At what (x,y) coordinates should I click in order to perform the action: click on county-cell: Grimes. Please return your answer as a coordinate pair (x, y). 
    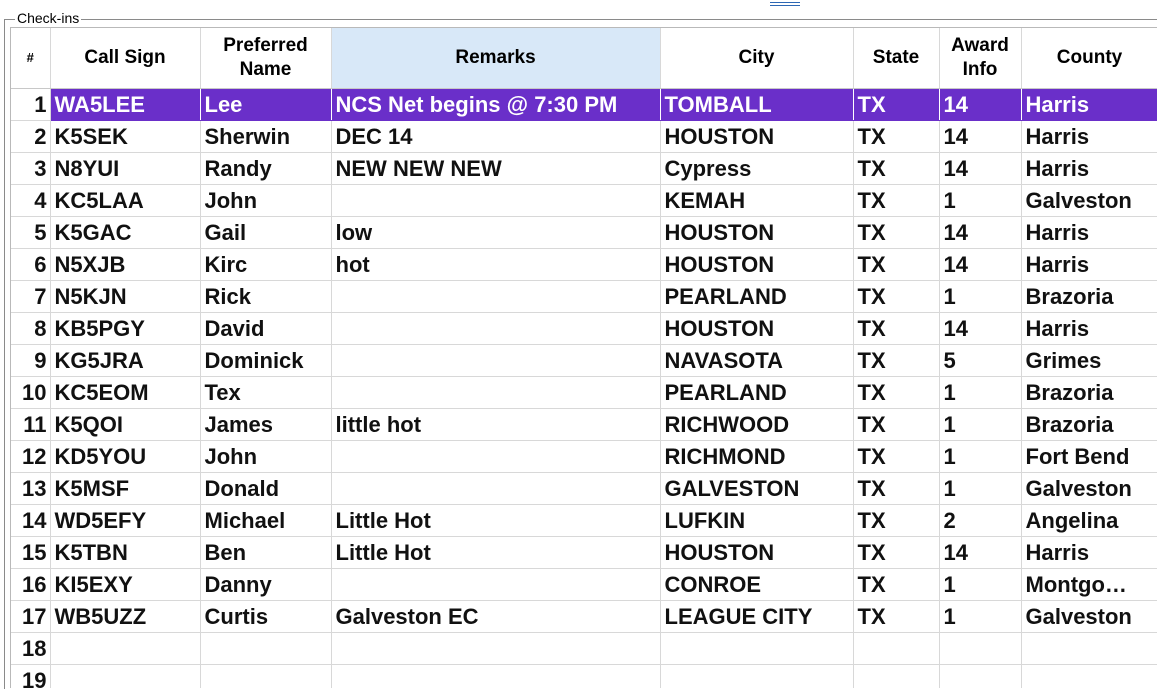
    Looking at the image, I should click on (1089, 360).